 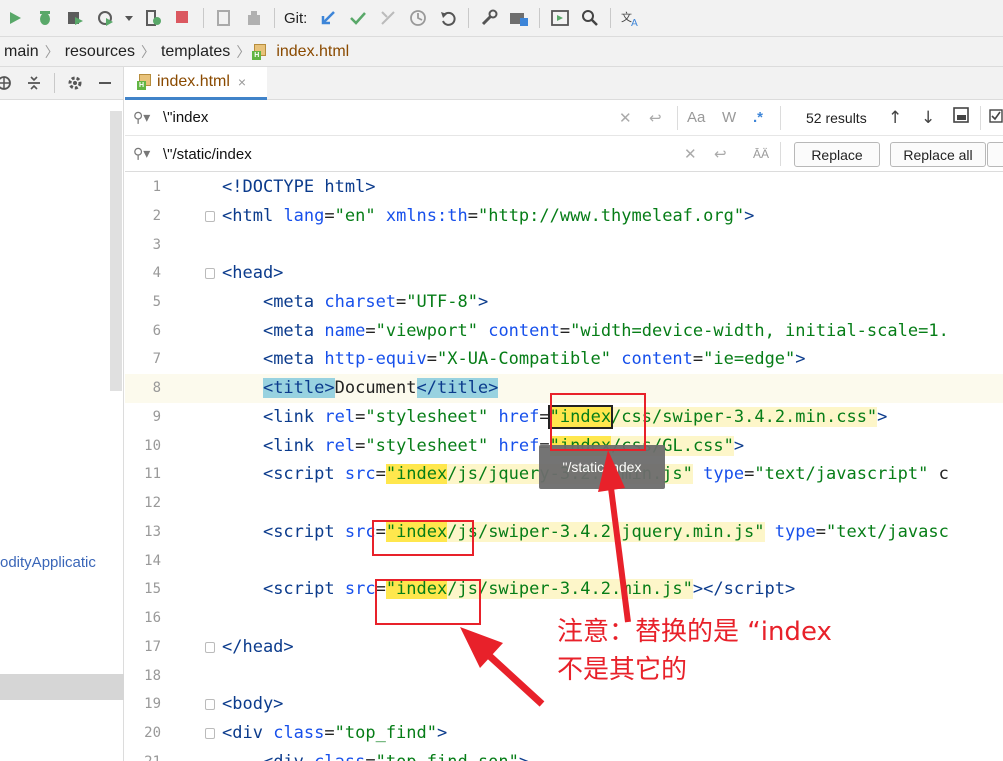 What do you see at coordinates (489, 18) in the screenshot?
I see `wrench-icon` at bounding box center [489, 18].